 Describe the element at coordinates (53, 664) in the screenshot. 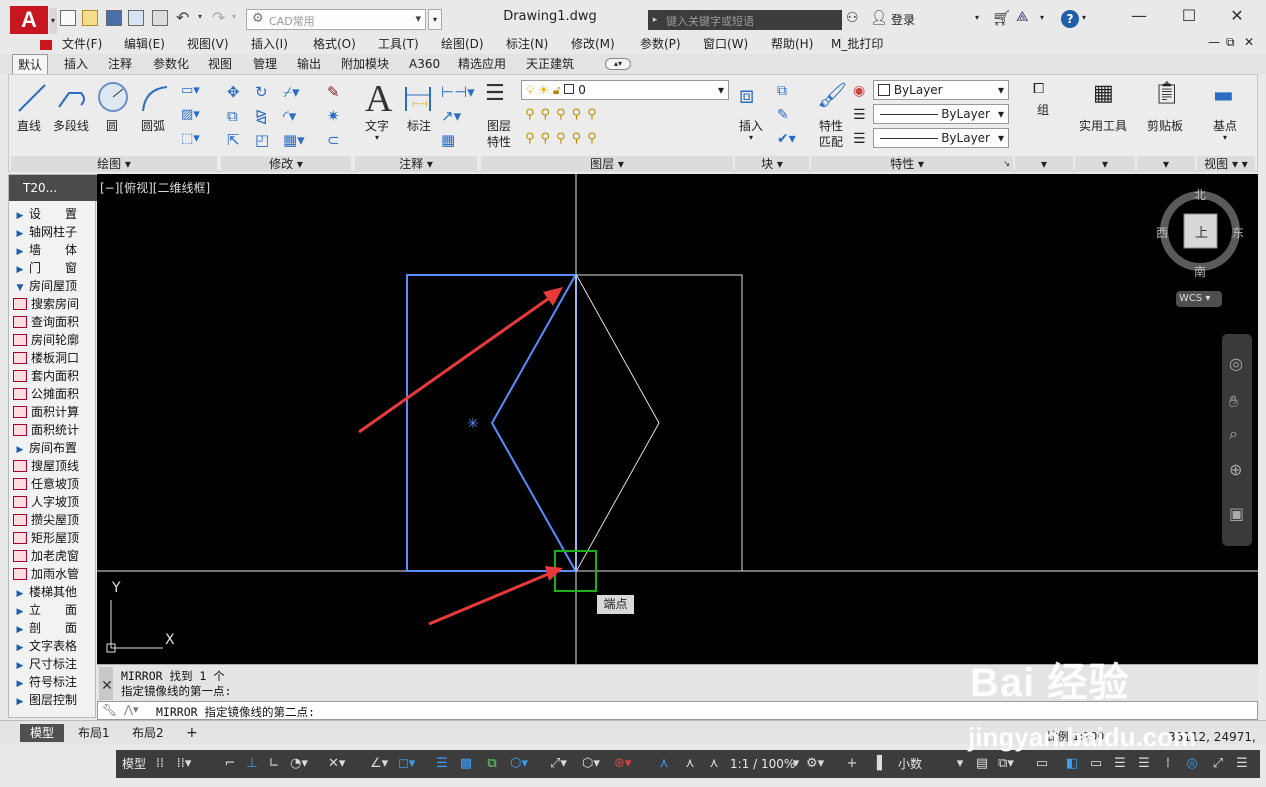

I see `palette-item: ▶ 尺寸标注` at that location.